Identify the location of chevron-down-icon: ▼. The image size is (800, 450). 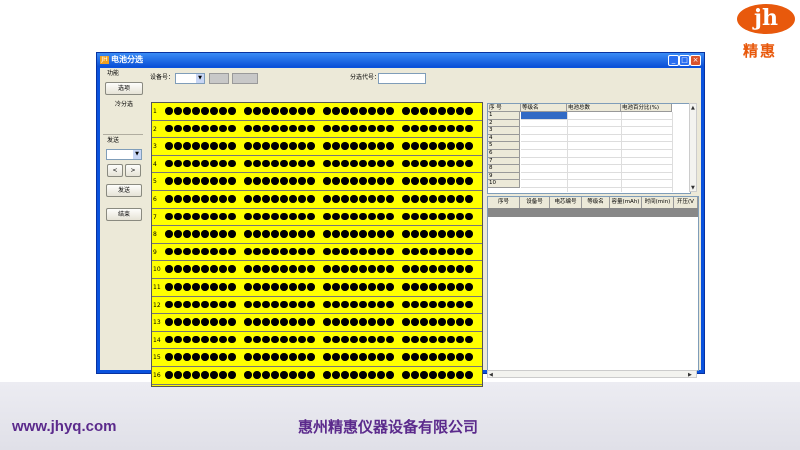
(137, 154).